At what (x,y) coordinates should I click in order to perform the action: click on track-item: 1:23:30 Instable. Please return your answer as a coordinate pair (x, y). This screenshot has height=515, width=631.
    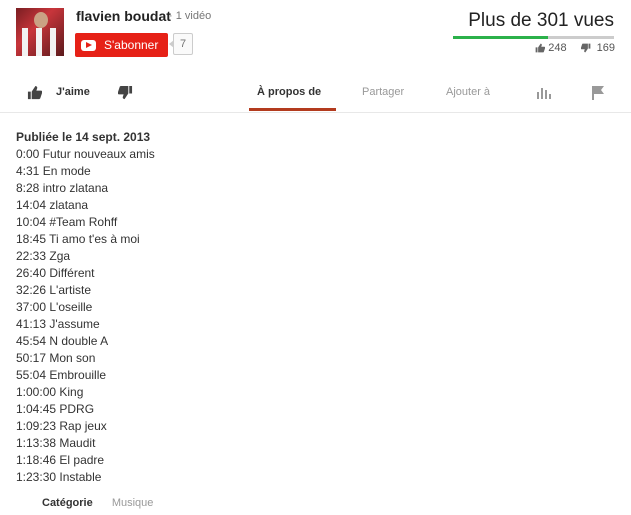
    Looking at the image, I should click on (85, 477).